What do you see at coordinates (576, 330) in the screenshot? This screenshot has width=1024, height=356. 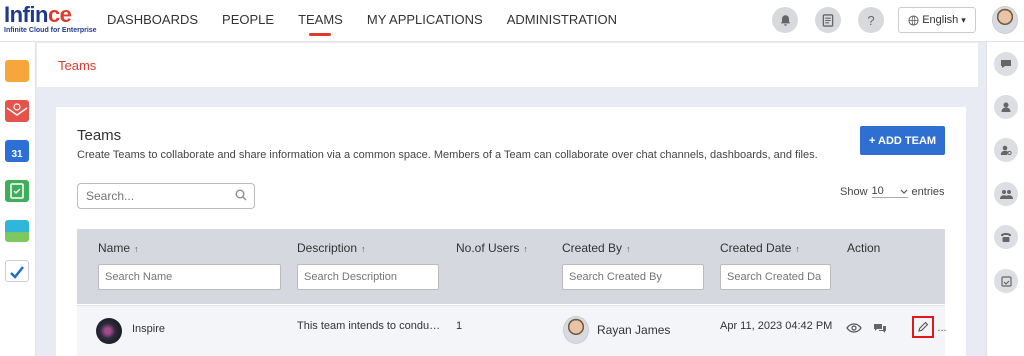 I see `creator-avatar` at bounding box center [576, 330].